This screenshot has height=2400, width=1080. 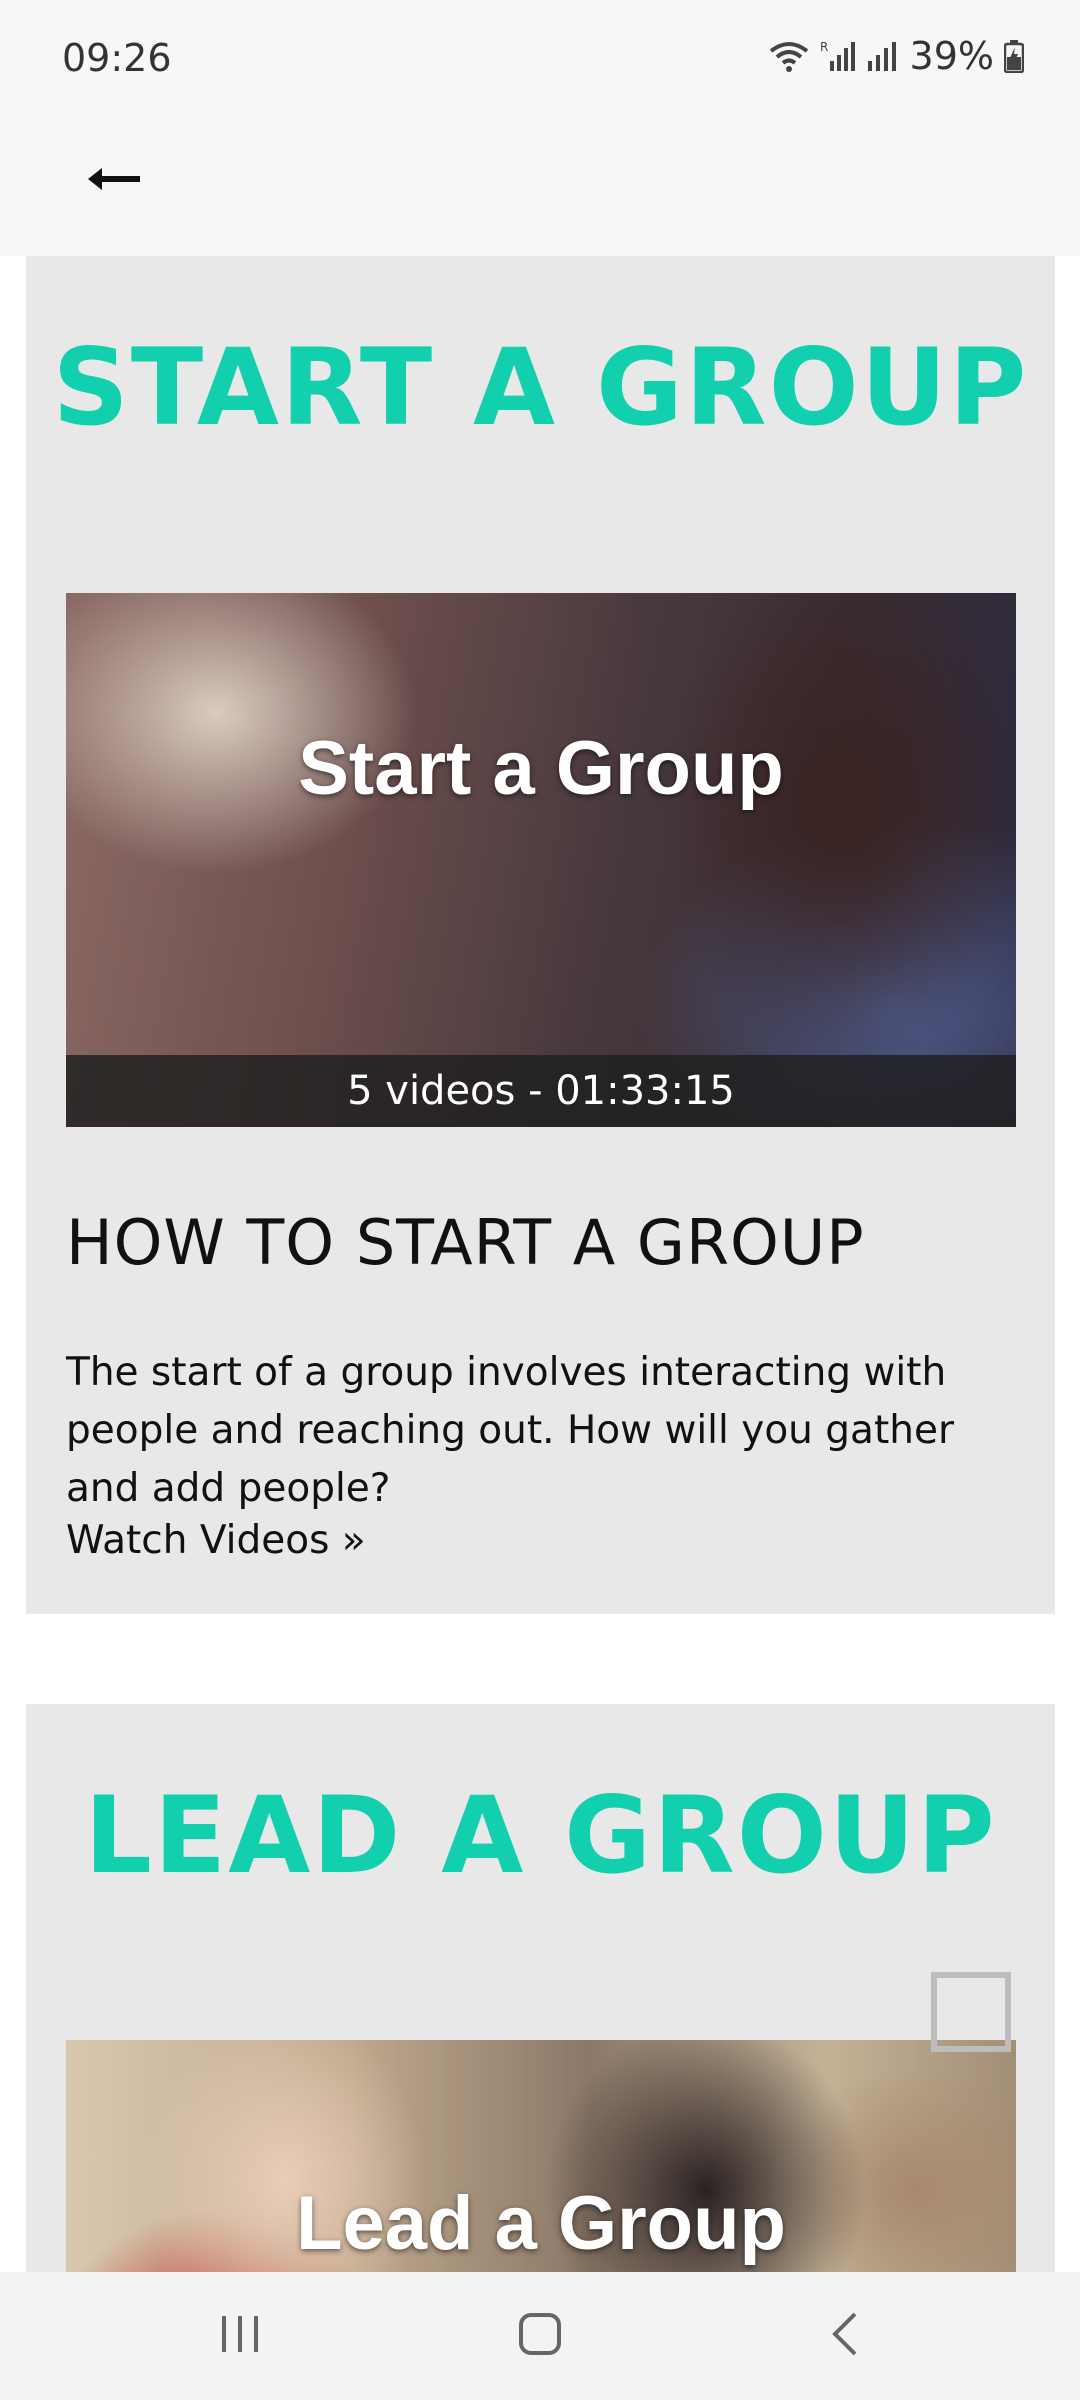 I want to click on home-button, so click(x=540, y=2336).